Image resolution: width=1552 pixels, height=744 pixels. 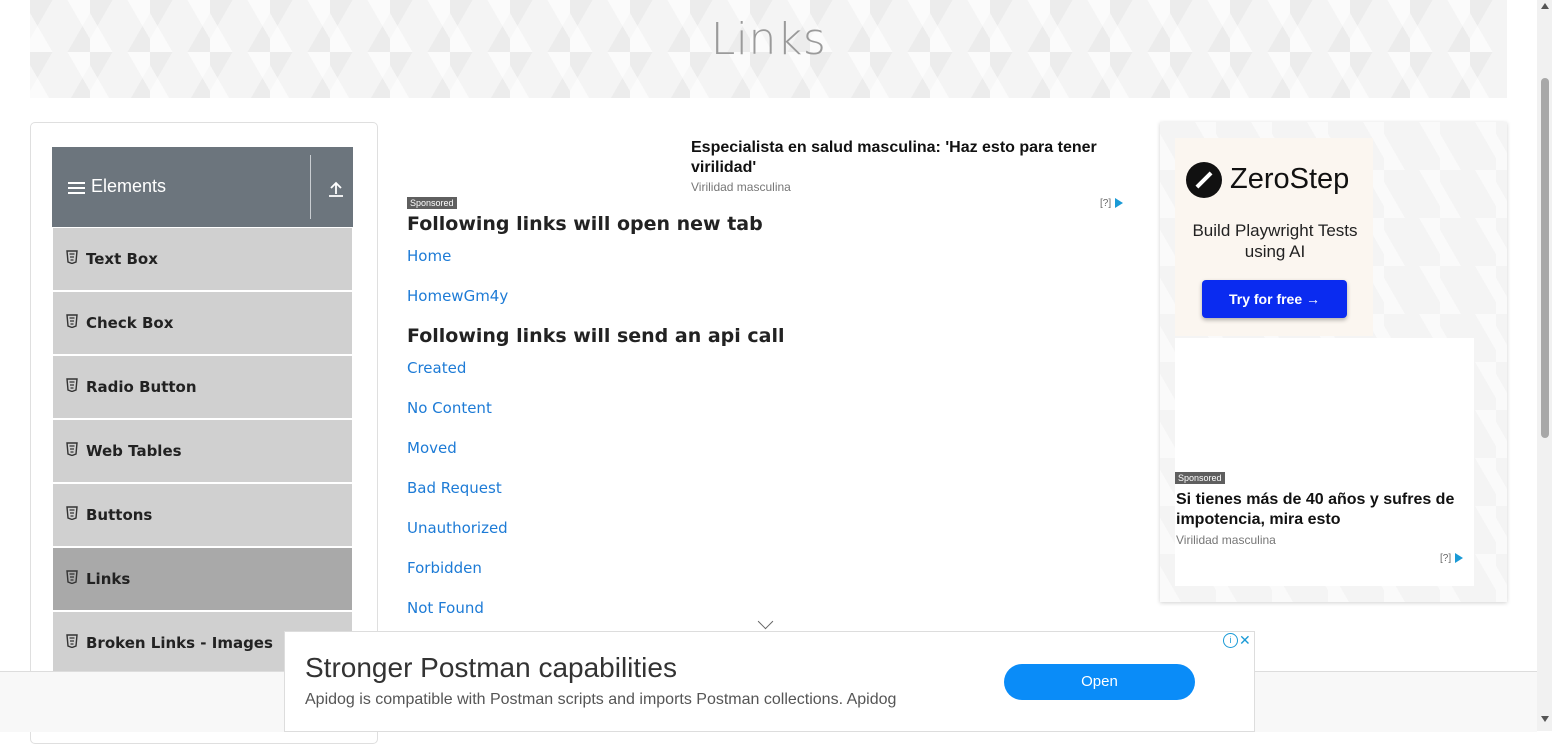 What do you see at coordinates (454, 488) in the screenshot?
I see `link-bad-request: Bad Request` at bounding box center [454, 488].